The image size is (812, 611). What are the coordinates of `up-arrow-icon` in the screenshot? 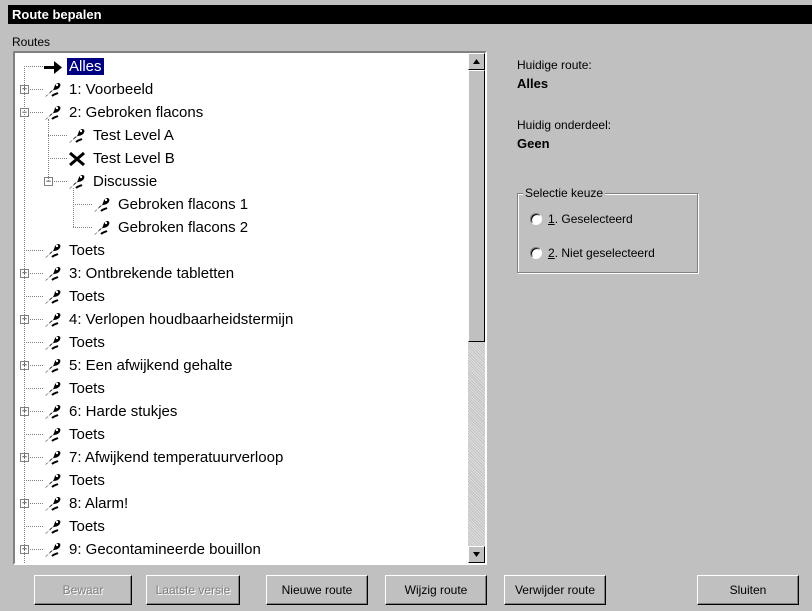 It's located at (476, 61).